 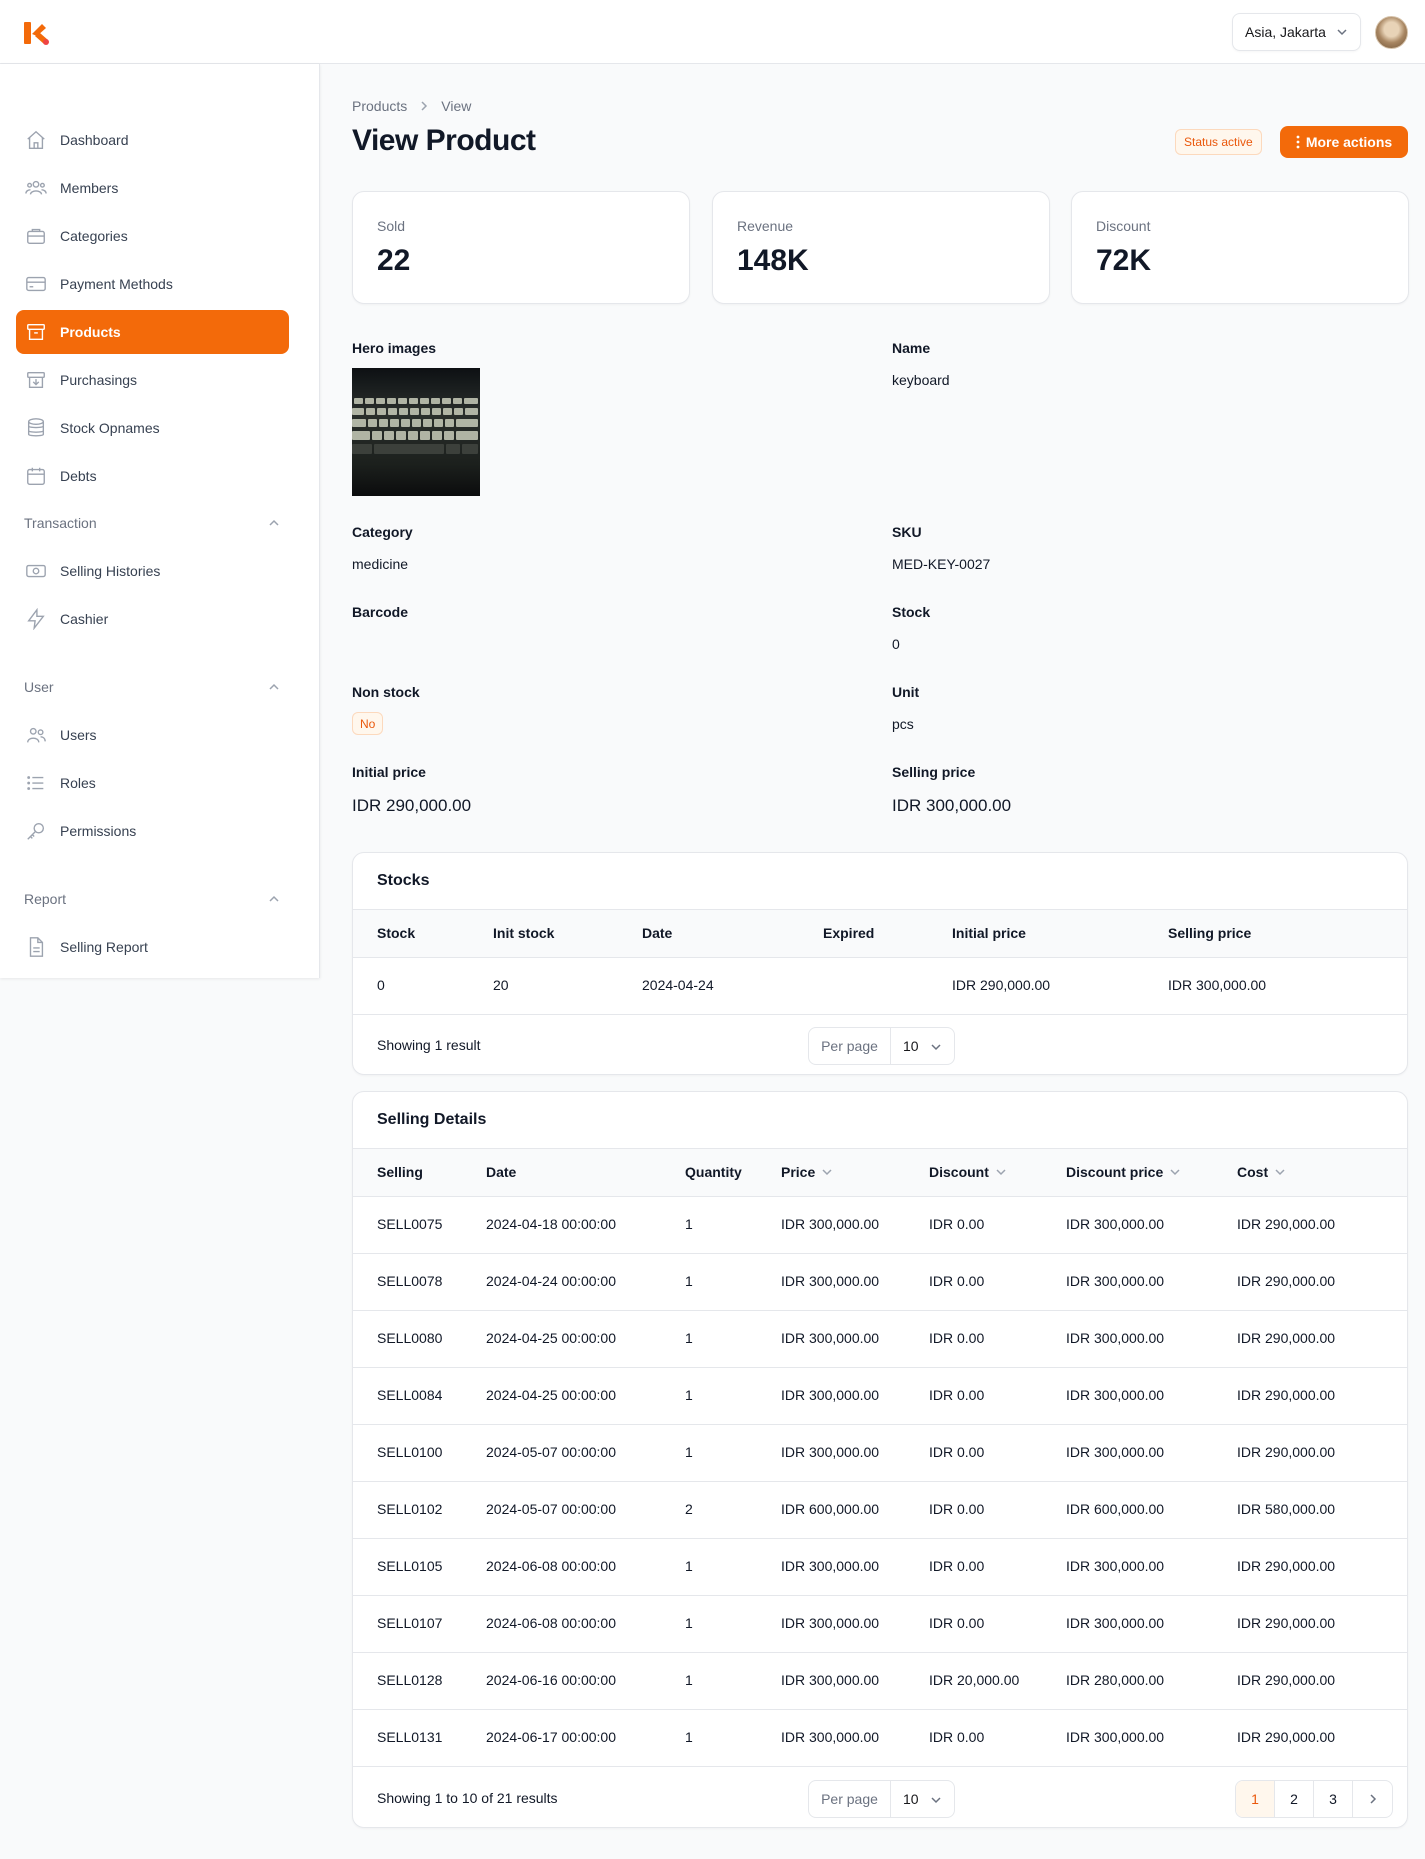 What do you see at coordinates (1333, 1799) in the screenshot?
I see `page-button-3: 3` at bounding box center [1333, 1799].